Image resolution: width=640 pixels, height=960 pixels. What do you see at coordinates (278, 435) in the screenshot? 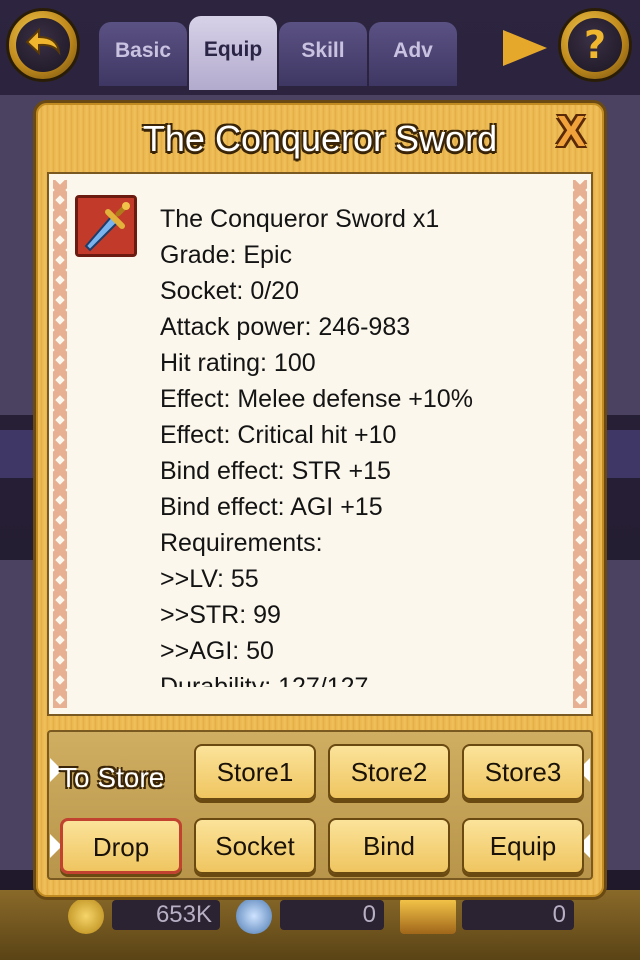
I see `stat-line: Effect: Critical hit +10` at bounding box center [278, 435].